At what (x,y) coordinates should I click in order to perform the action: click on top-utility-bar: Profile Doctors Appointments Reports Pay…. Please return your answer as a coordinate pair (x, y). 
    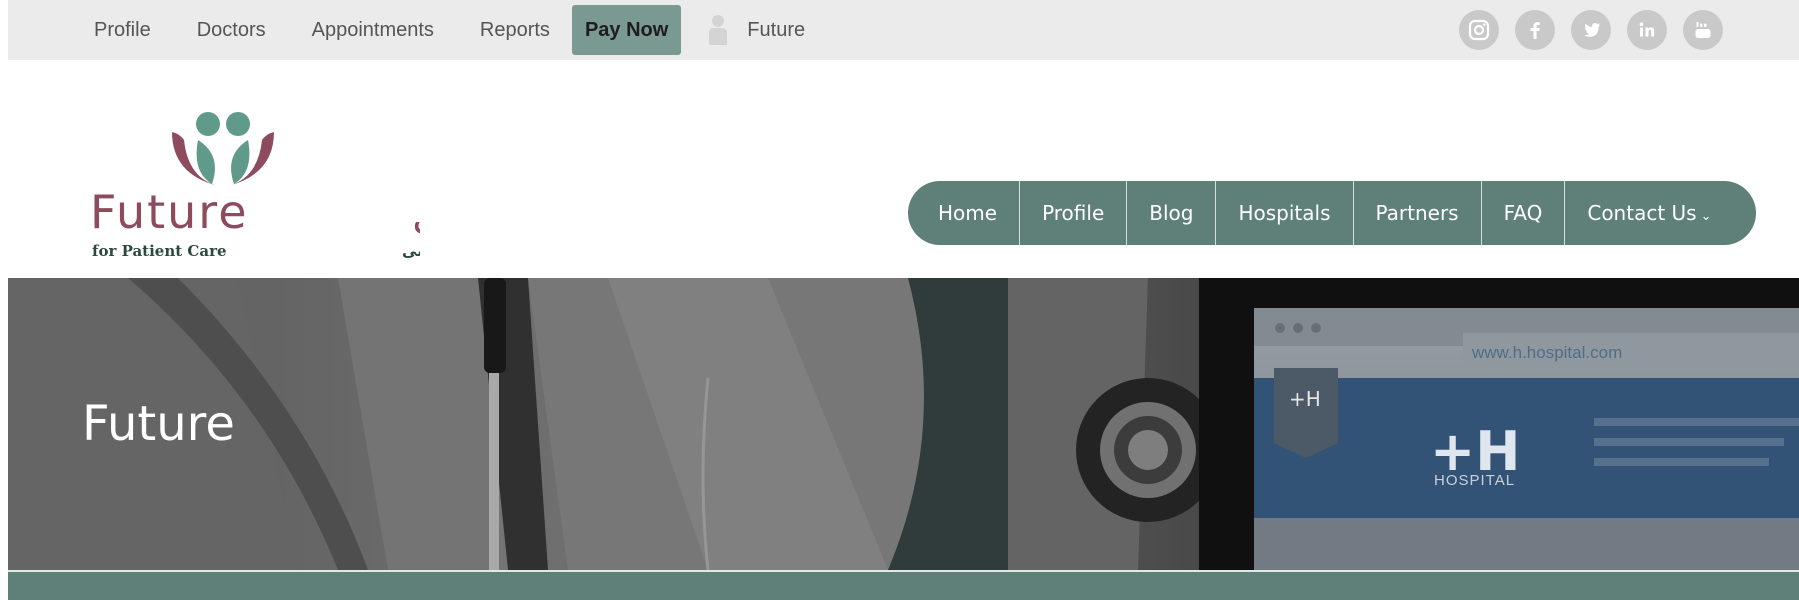
    Looking at the image, I should click on (903, 30).